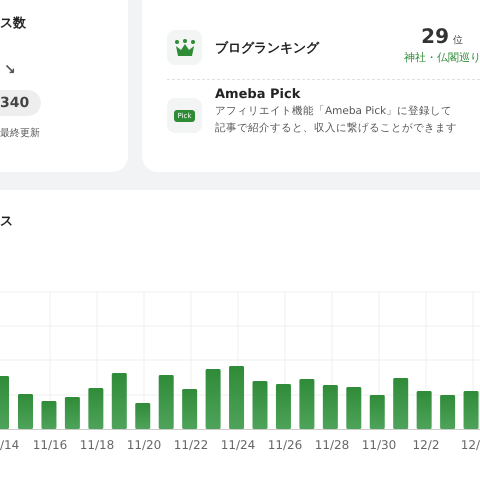 The height and width of the screenshot is (480, 480). What do you see at coordinates (184, 47) in the screenshot?
I see `crown-icon` at bounding box center [184, 47].